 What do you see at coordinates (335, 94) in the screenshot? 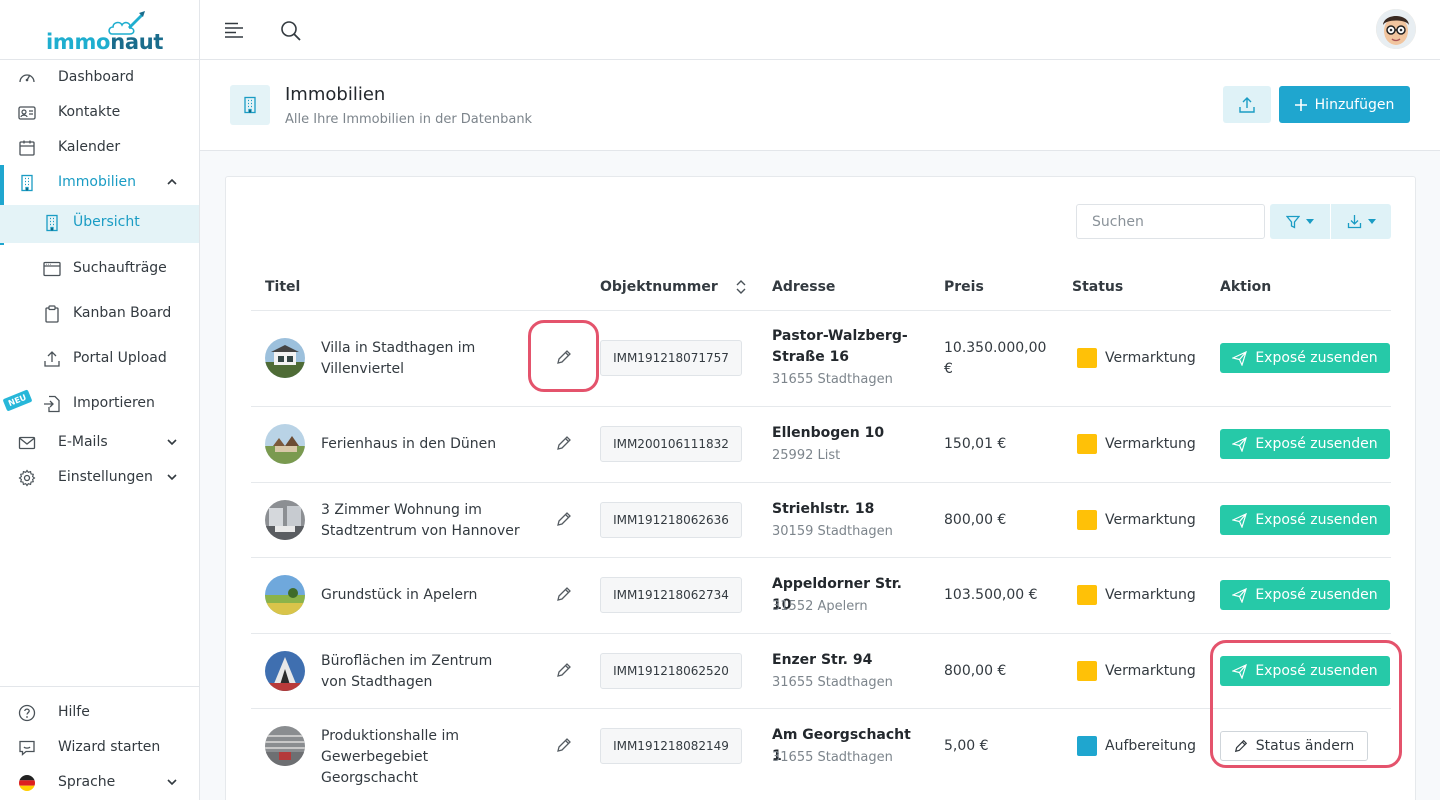
I see `page-title: Immobilien` at bounding box center [335, 94].